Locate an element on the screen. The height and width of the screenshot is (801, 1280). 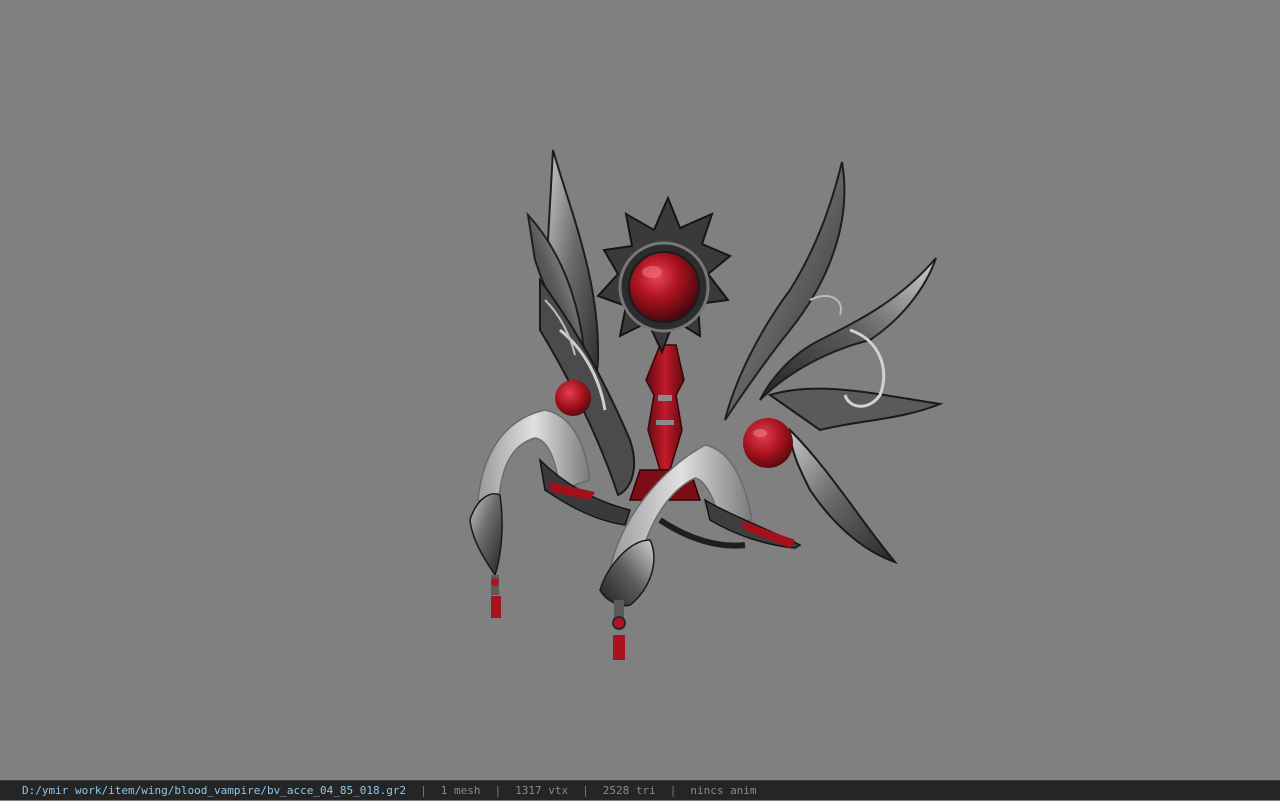
vertex-count: 1317 vtx is located at coordinates (542, 790).